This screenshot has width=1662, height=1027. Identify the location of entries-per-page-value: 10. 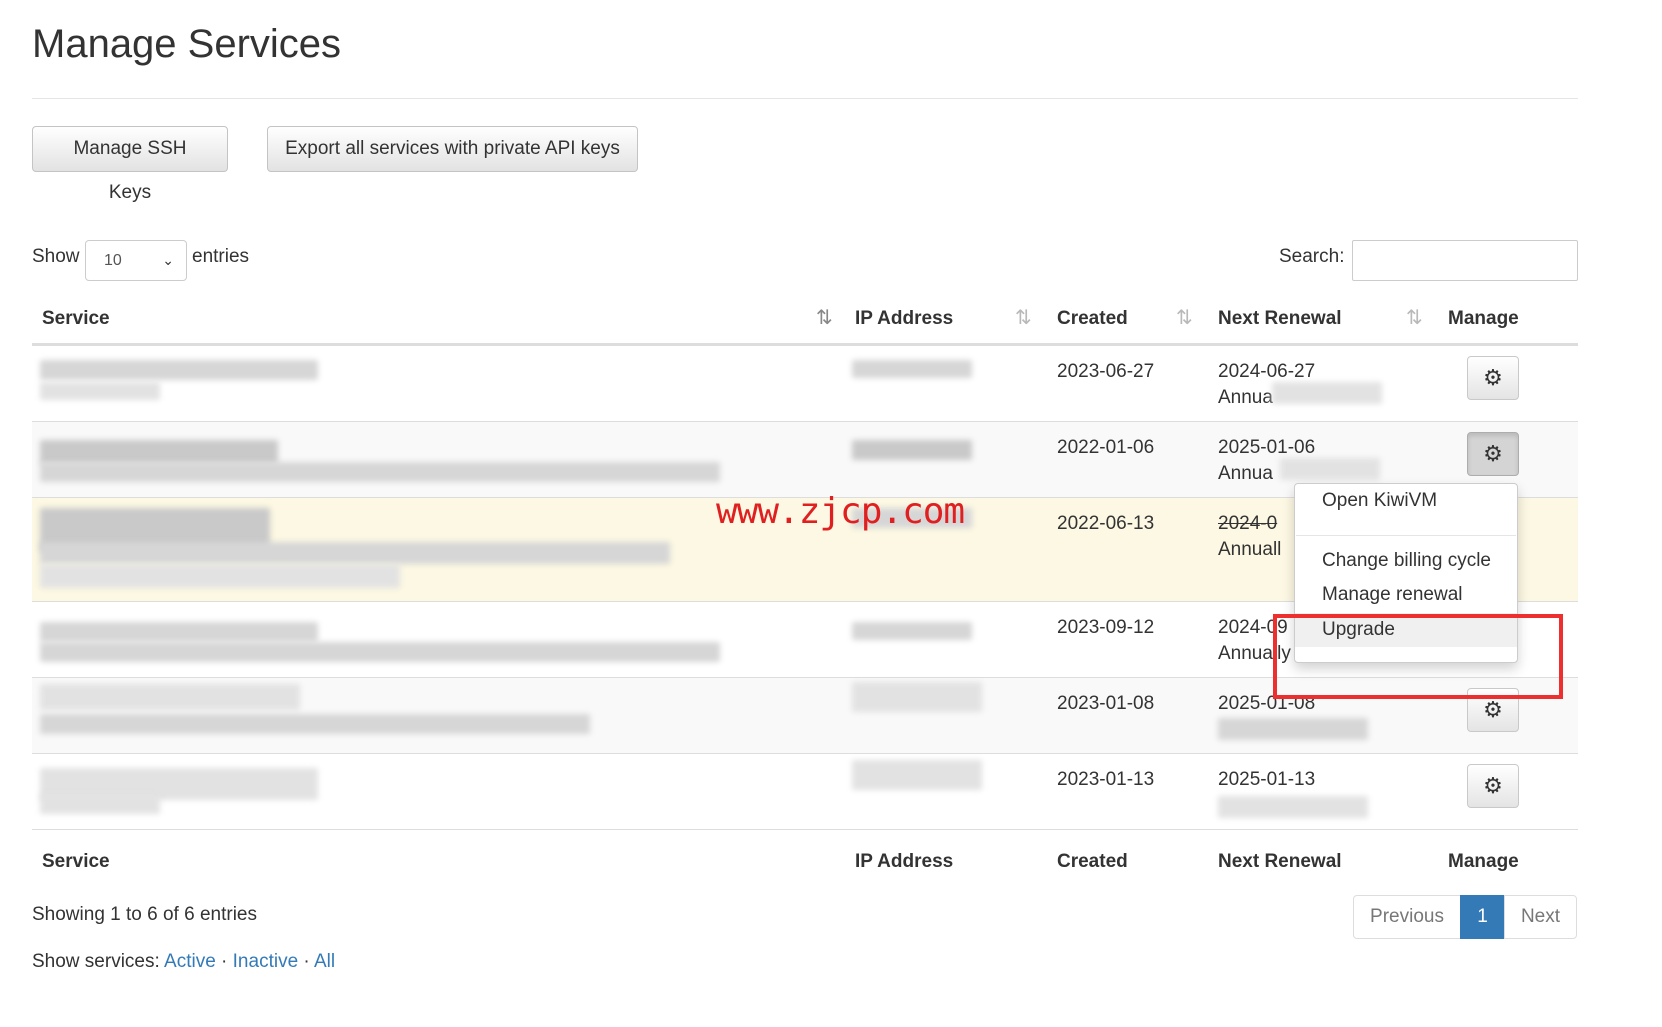
(113, 260).